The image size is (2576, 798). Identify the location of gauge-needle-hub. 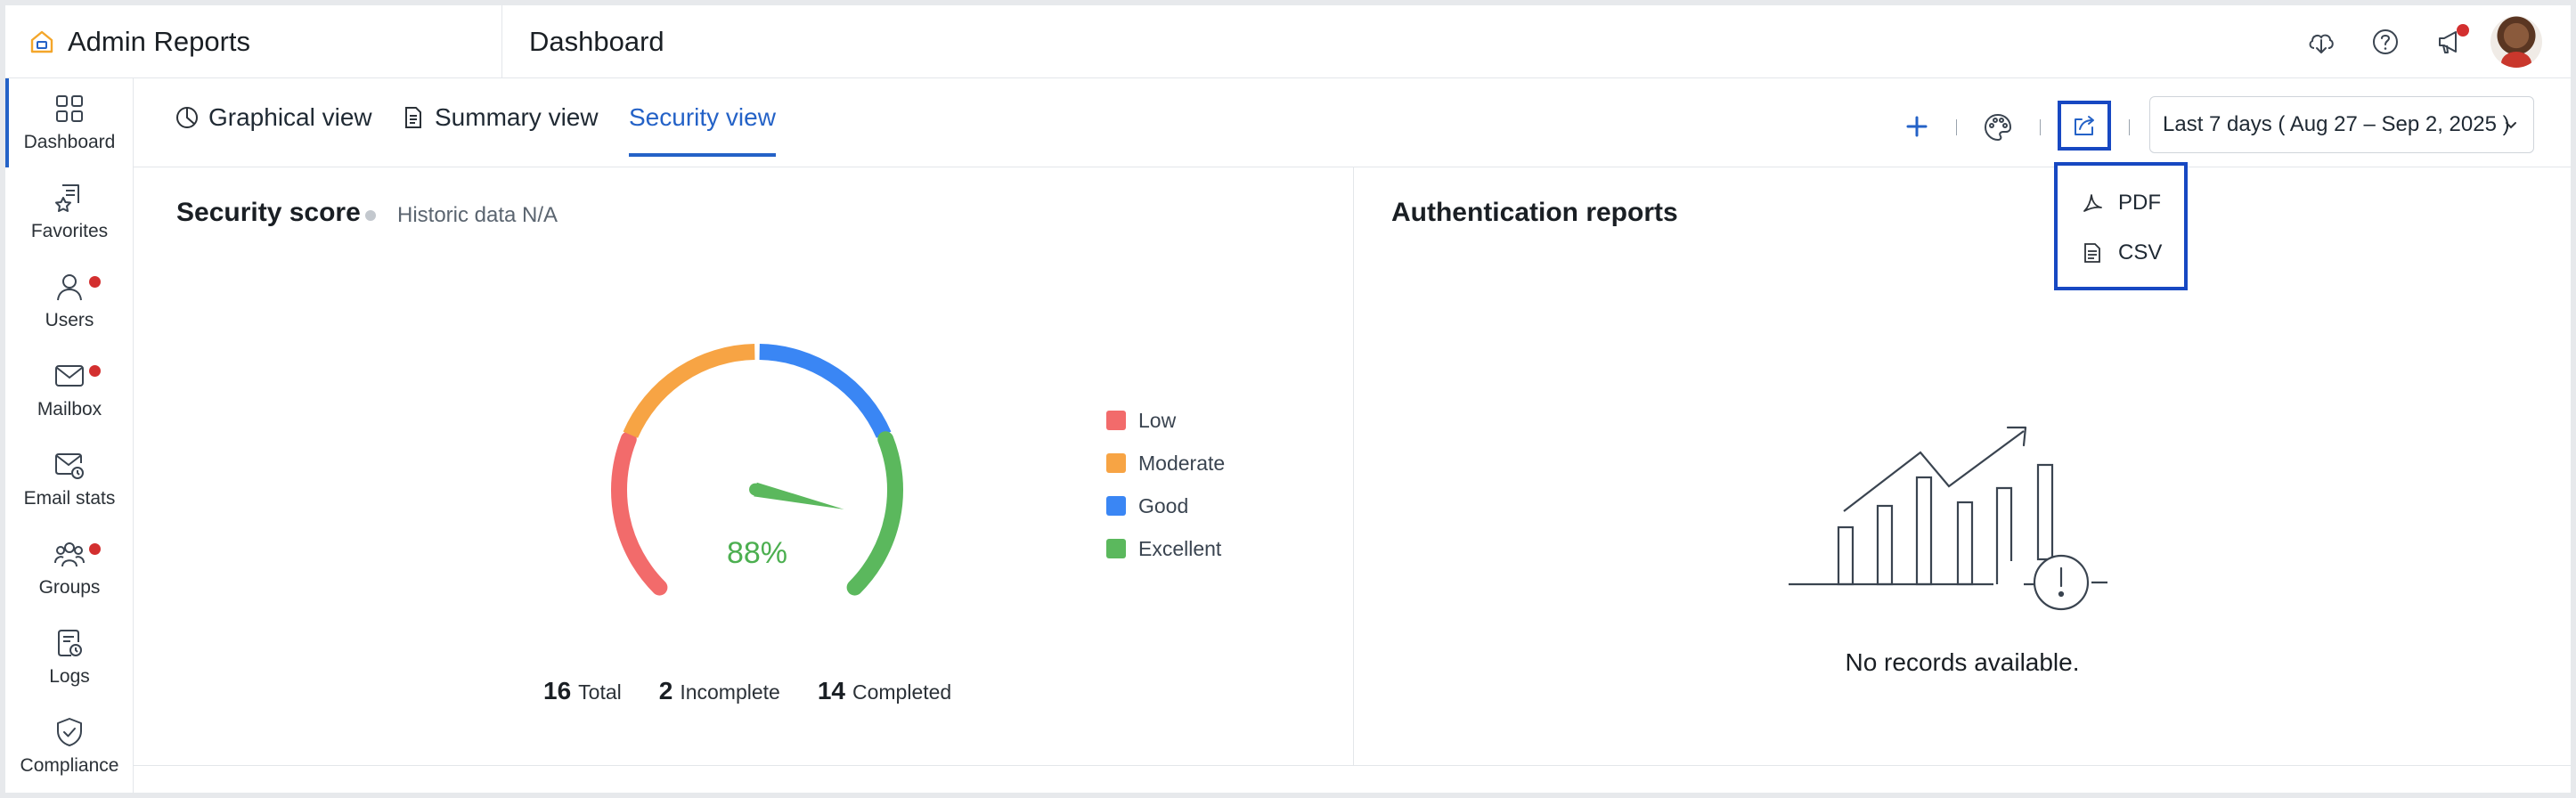
(755, 489).